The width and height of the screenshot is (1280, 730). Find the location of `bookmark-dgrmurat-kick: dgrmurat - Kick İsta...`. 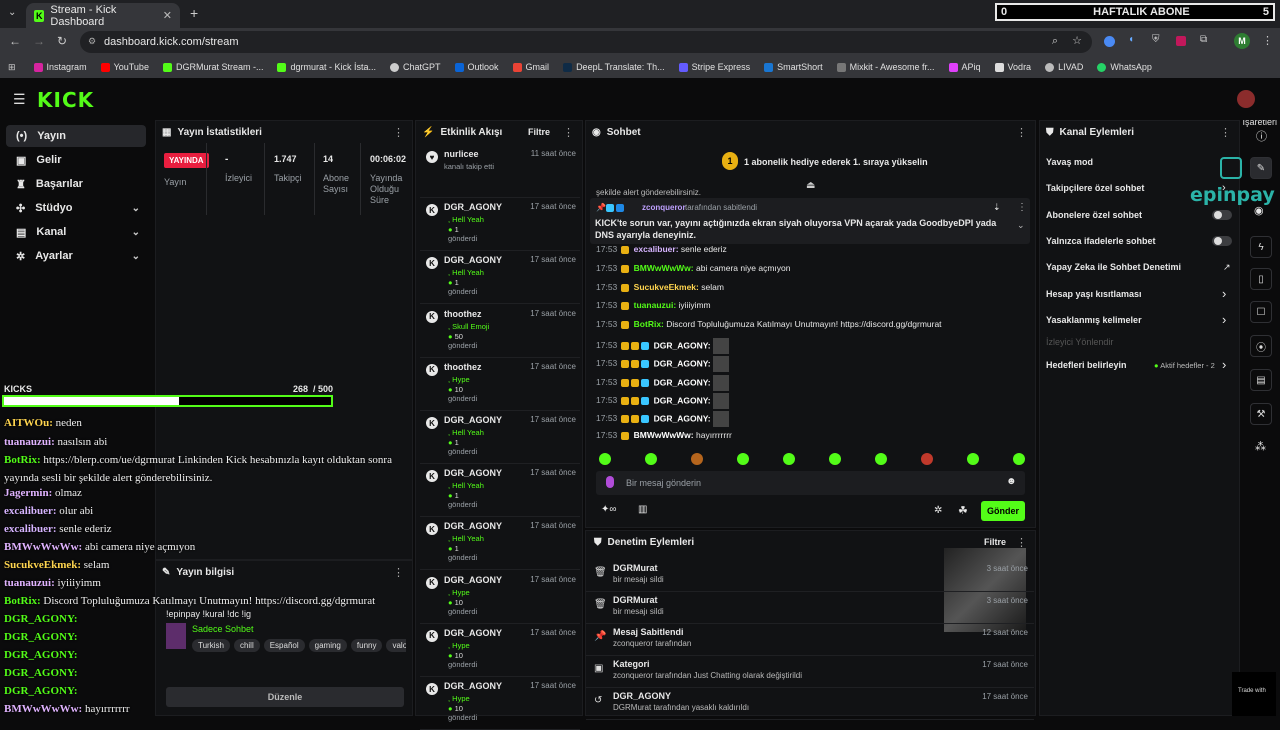

bookmark-dgrmurat-kick: dgrmurat - Kick İsta... is located at coordinates (326, 67).